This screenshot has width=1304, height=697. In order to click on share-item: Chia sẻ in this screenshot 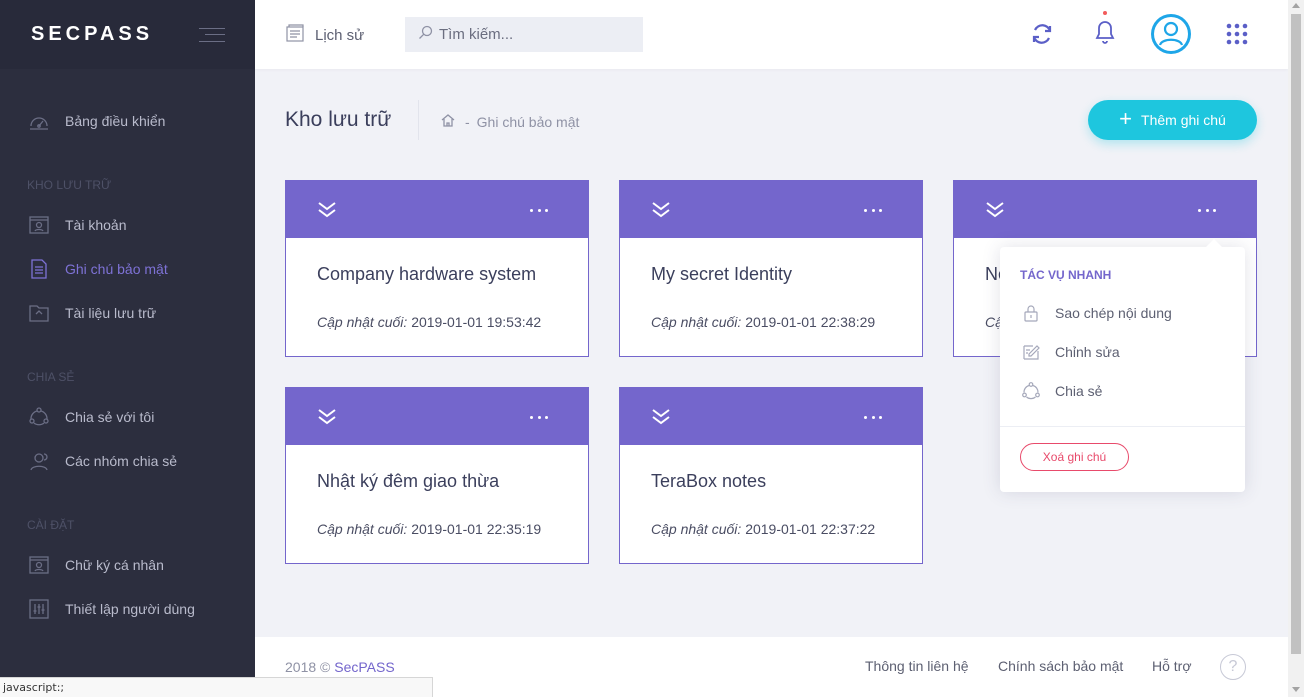, I will do `click(1061, 391)`.